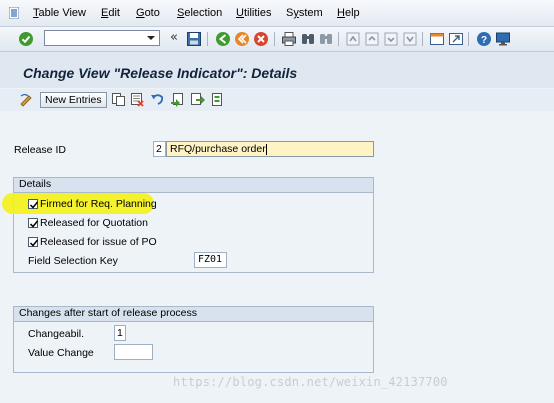 The image size is (554, 403). What do you see at coordinates (326, 39) in the screenshot?
I see `find-next-icon` at bounding box center [326, 39].